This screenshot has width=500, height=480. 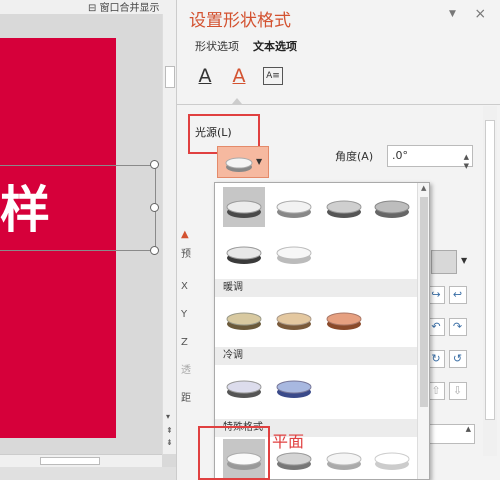 What do you see at coordinates (169, 442) in the screenshot?
I see `next-slide-icon: ⇟` at bounding box center [169, 442].